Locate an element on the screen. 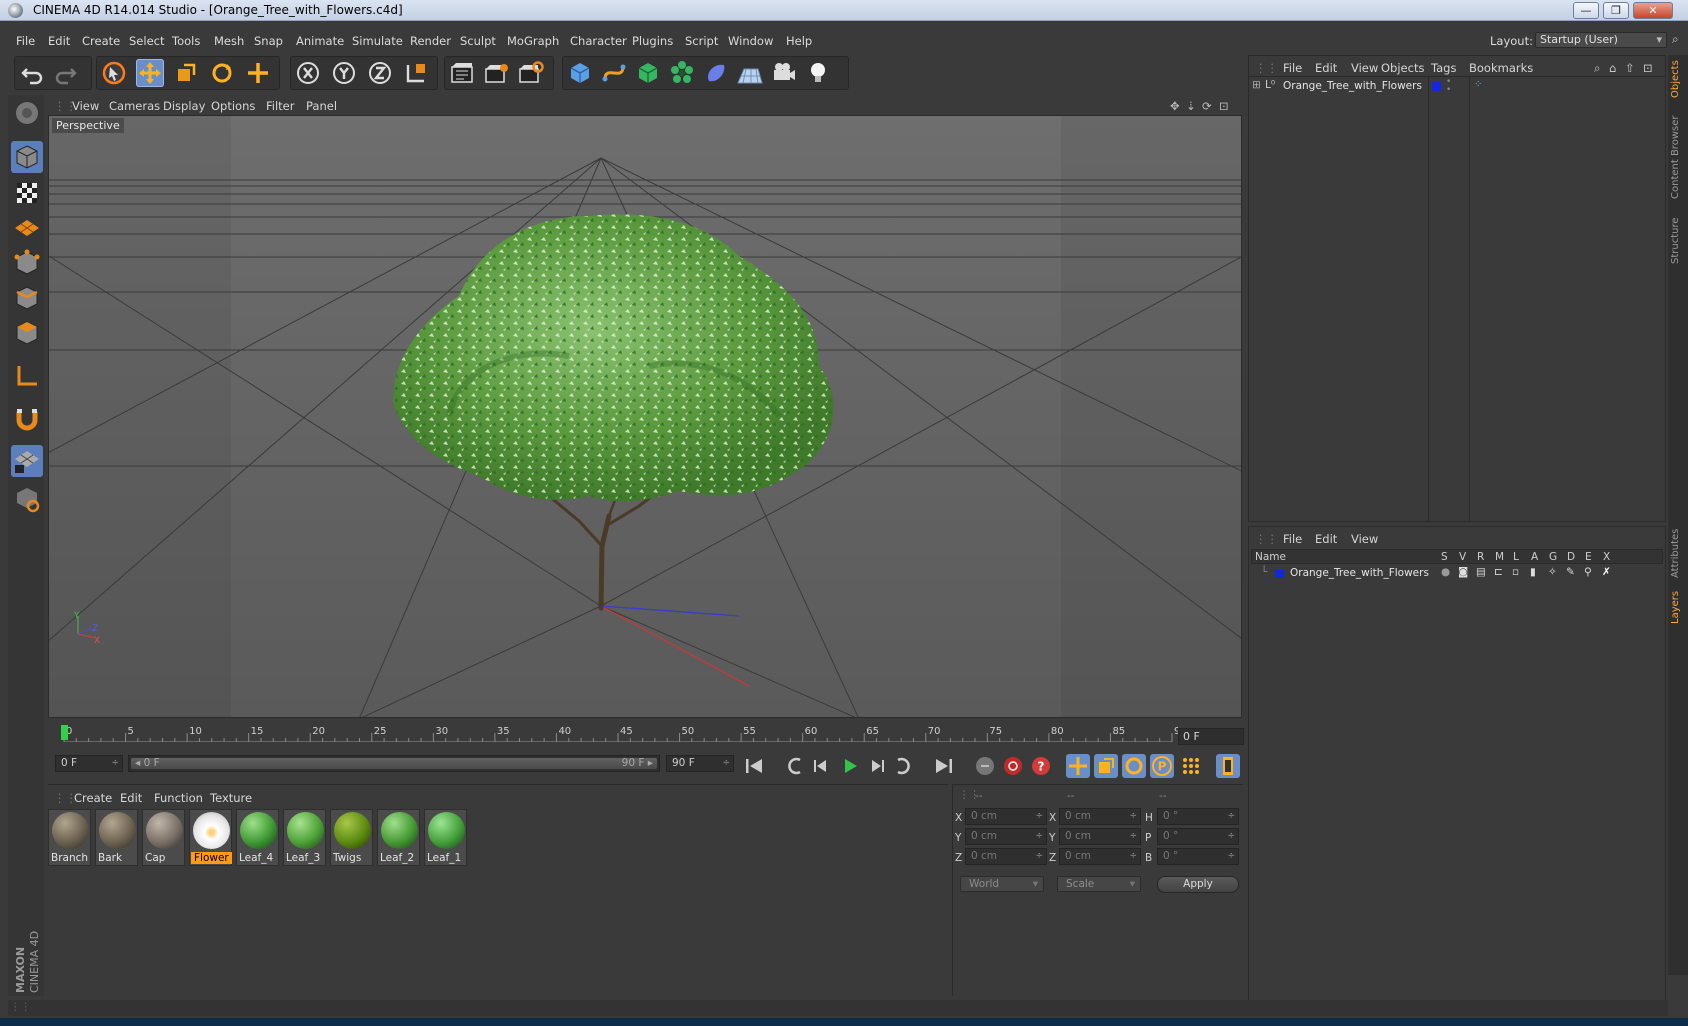  render-toggle-icon: ▤ is located at coordinates (1481, 572).